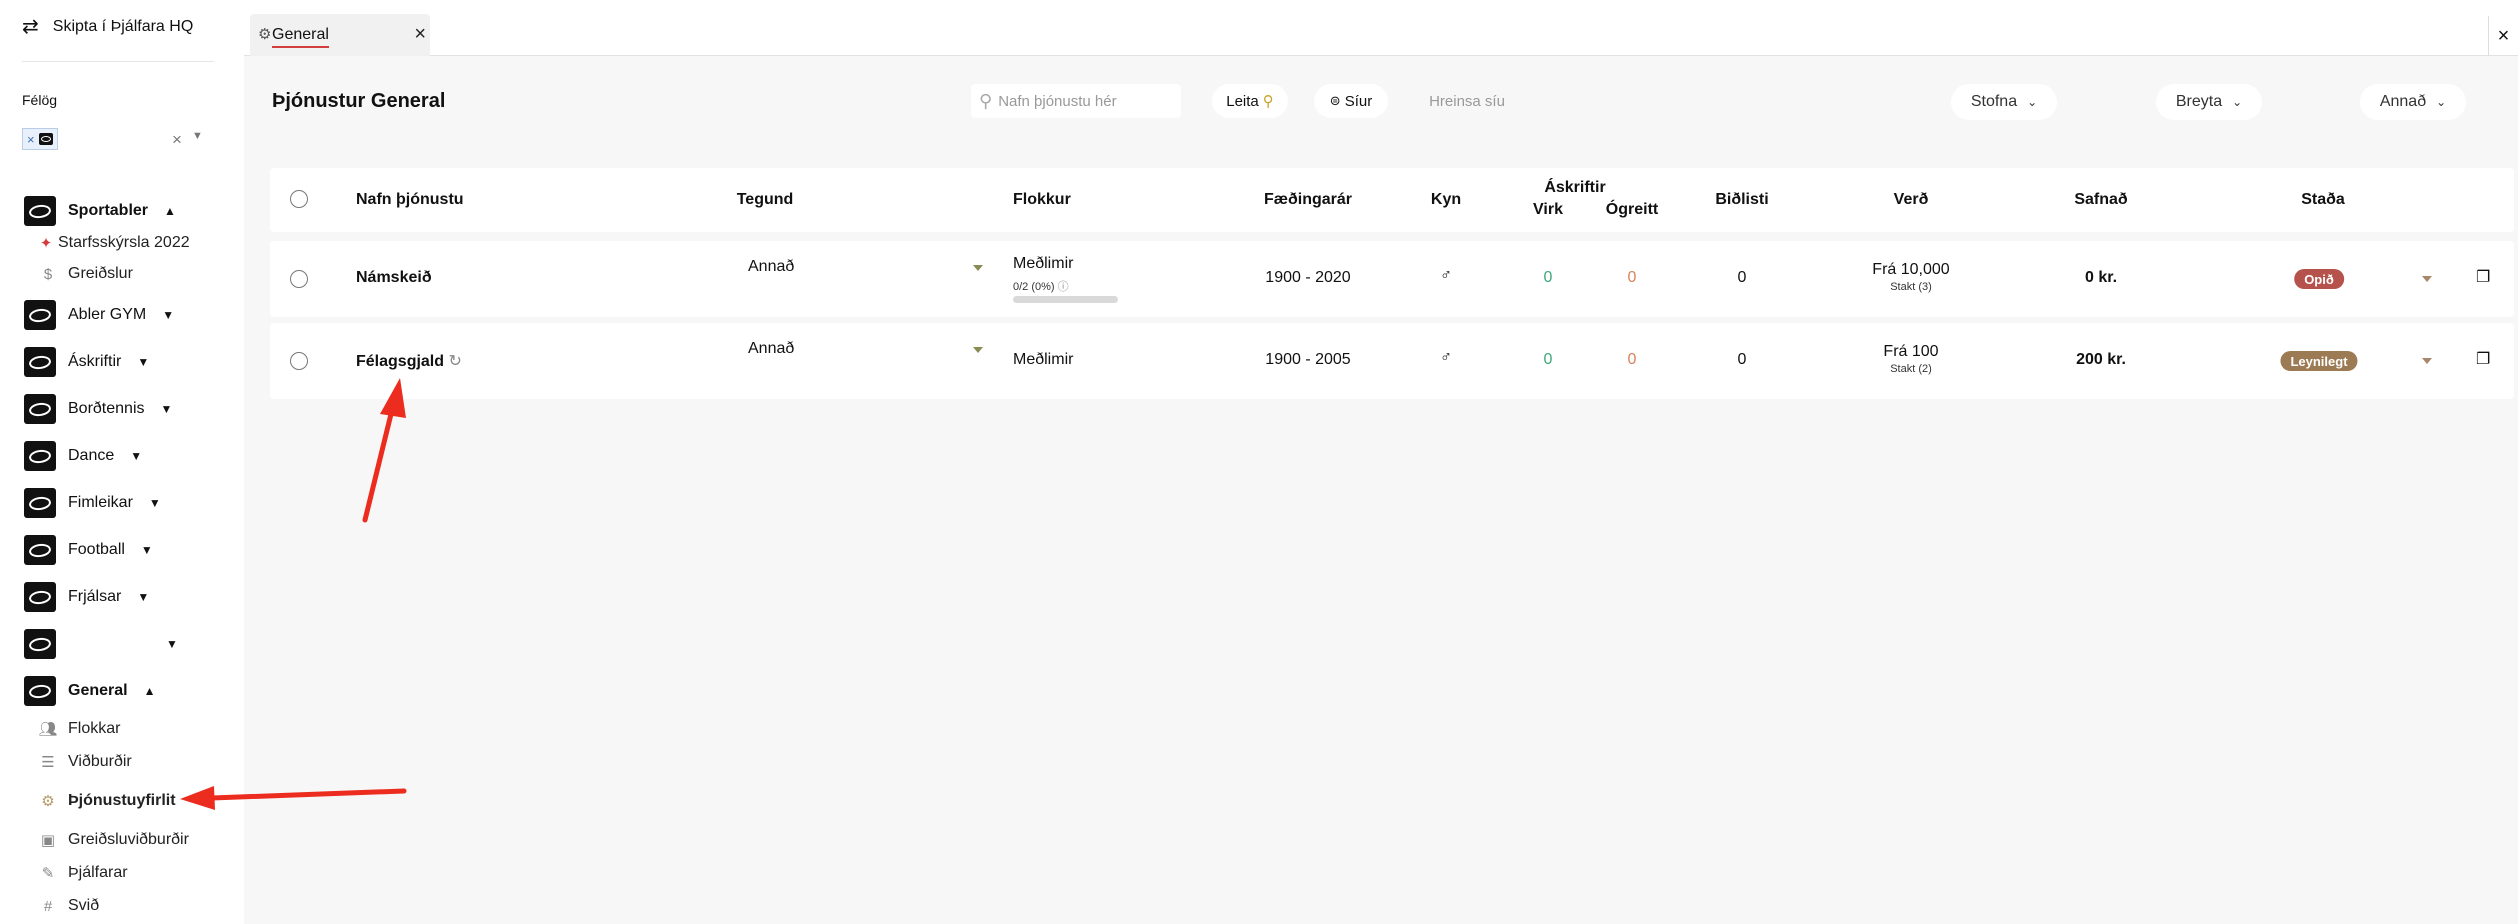 The height and width of the screenshot is (924, 2518). Describe the element at coordinates (48, 762) in the screenshot. I see `list-icon: ☰` at that location.